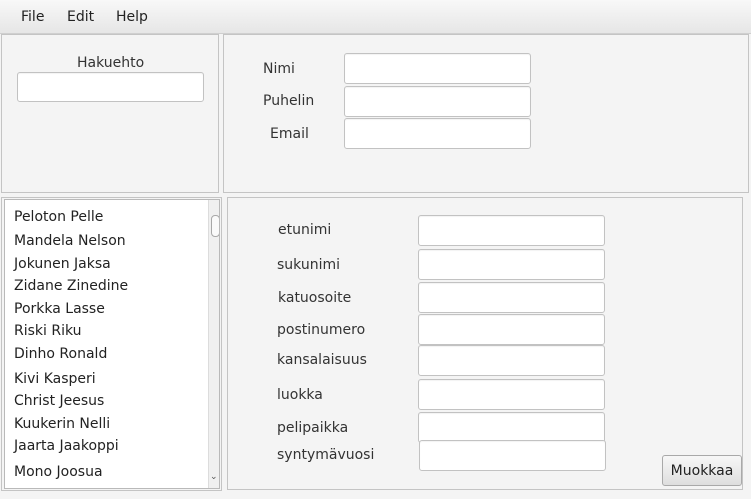  What do you see at coordinates (279, 69) in the screenshot?
I see `name-label: Nimi` at bounding box center [279, 69].